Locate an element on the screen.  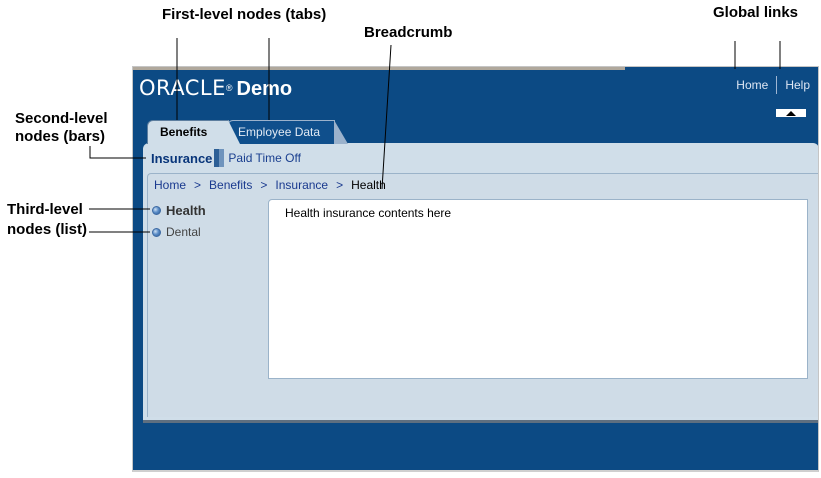
breadcrumb-benefits: Benefits is located at coordinates (230, 185).